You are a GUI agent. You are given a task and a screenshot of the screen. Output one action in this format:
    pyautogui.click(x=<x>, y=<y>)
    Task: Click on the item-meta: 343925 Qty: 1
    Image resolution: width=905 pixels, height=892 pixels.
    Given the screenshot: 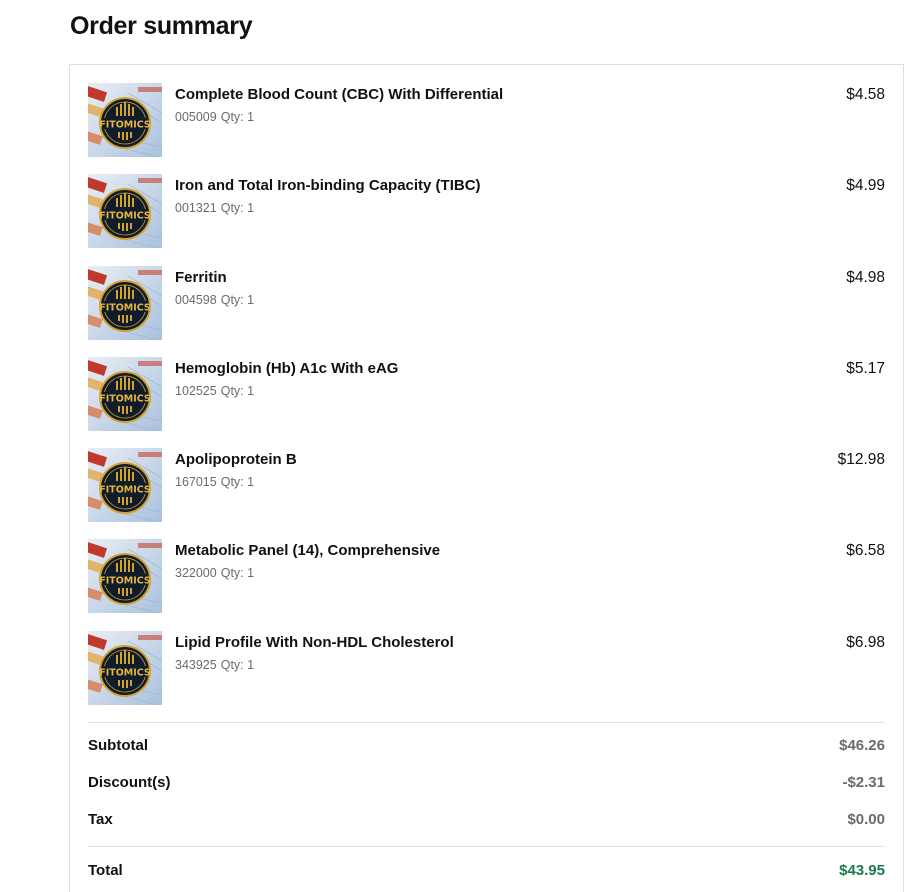 What is the action you would take?
    pyautogui.click(x=214, y=665)
    